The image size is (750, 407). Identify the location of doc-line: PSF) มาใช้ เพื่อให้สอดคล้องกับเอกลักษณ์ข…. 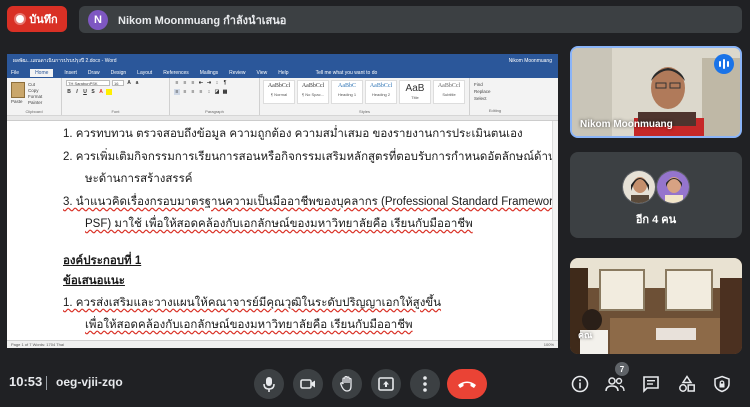
(279, 224).